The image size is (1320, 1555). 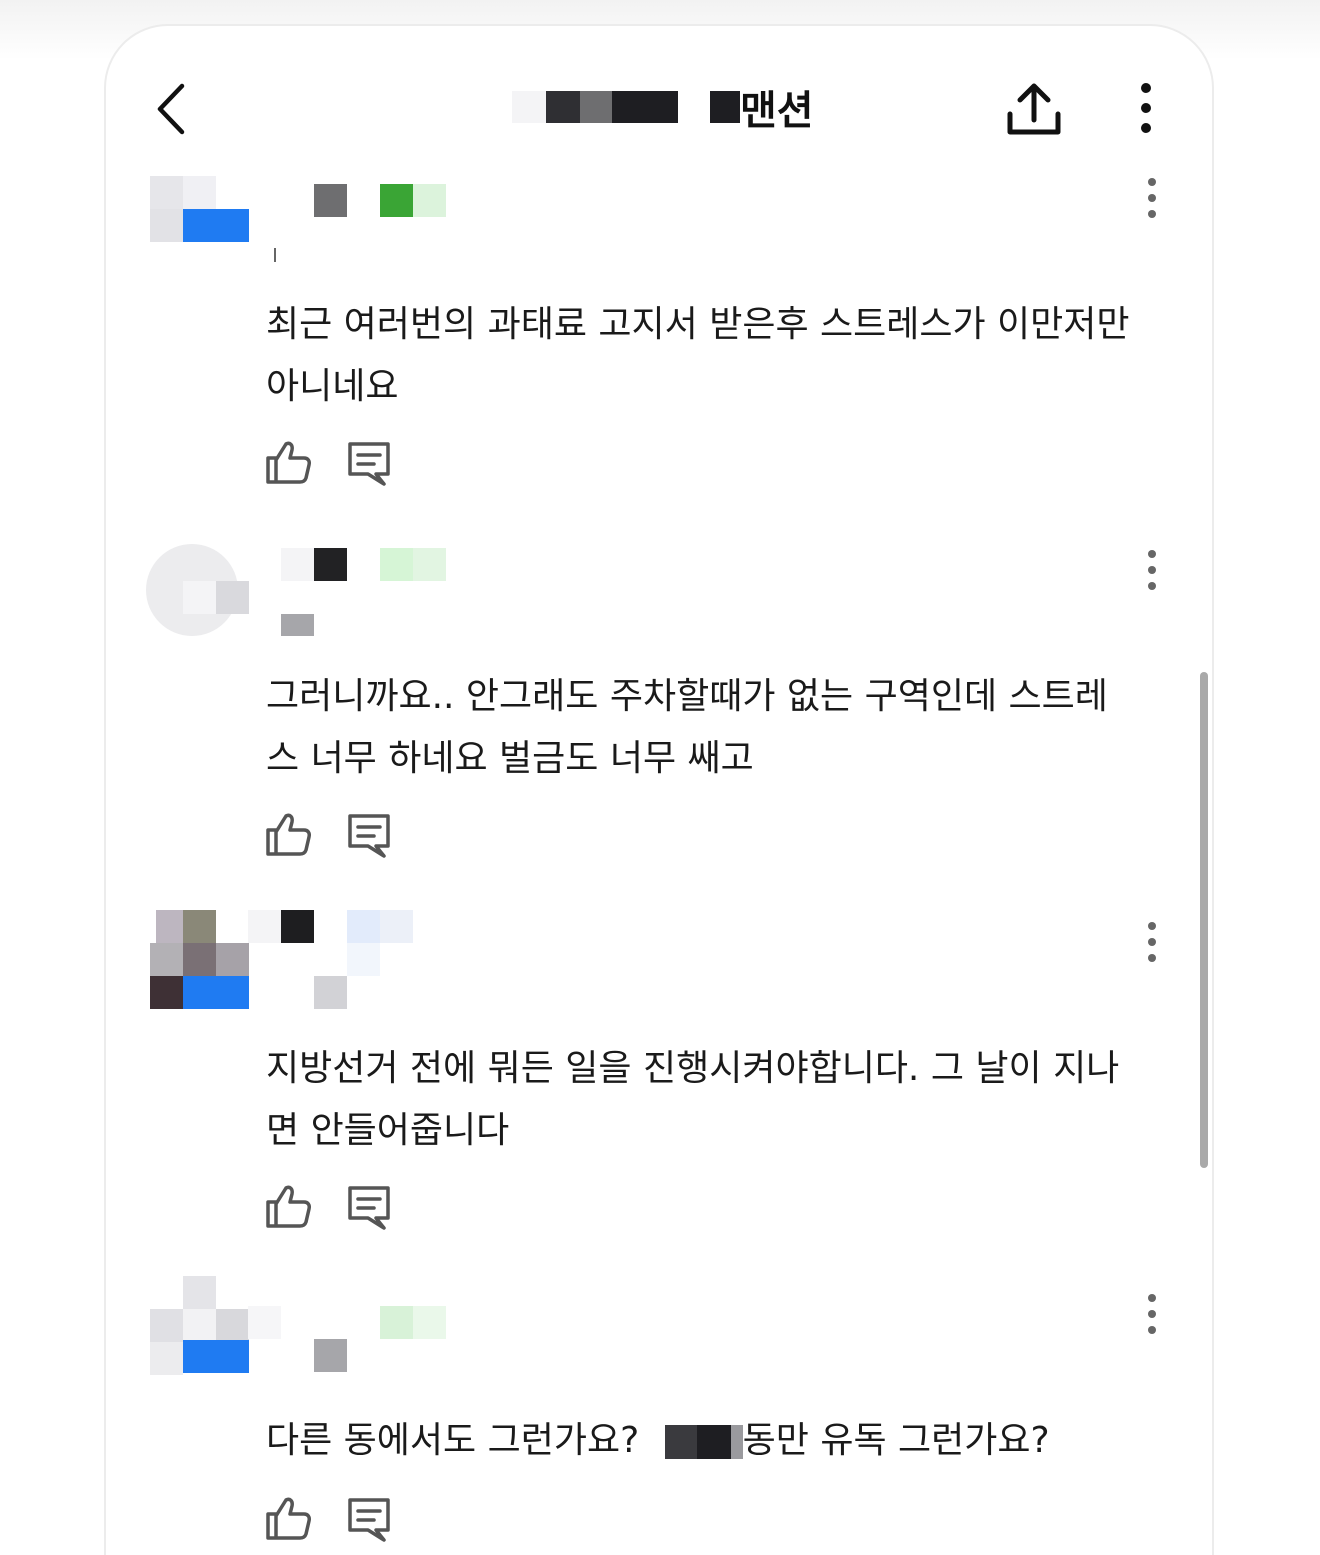 What do you see at coordinates (693, 1099) in the screenshot?
I see `comment-text: 지방선거 전에 뭐든 일을 진행시켜야합니다. 그 날이 지나 면 안들어줍니다` at bounding box center [693, 1099].